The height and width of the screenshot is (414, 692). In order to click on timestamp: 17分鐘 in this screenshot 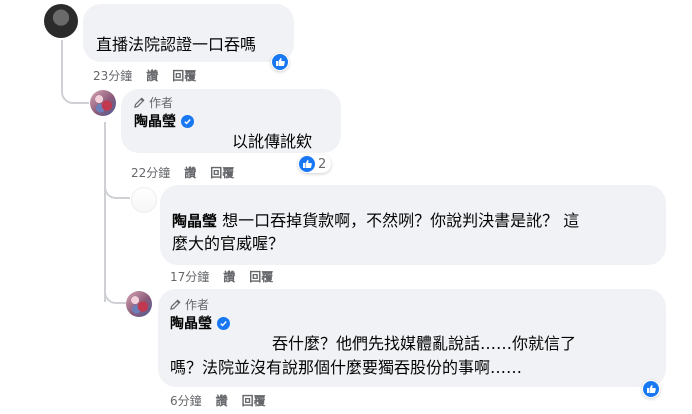, I will do `click(189, 276)`.